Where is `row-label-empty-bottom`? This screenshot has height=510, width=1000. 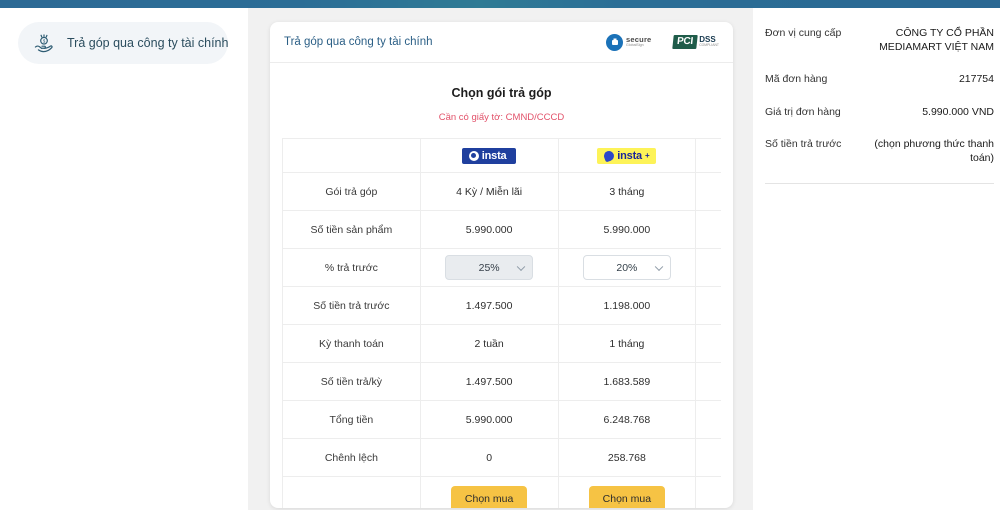
row-label-empty-bottom is located at coordinates (351, 492).